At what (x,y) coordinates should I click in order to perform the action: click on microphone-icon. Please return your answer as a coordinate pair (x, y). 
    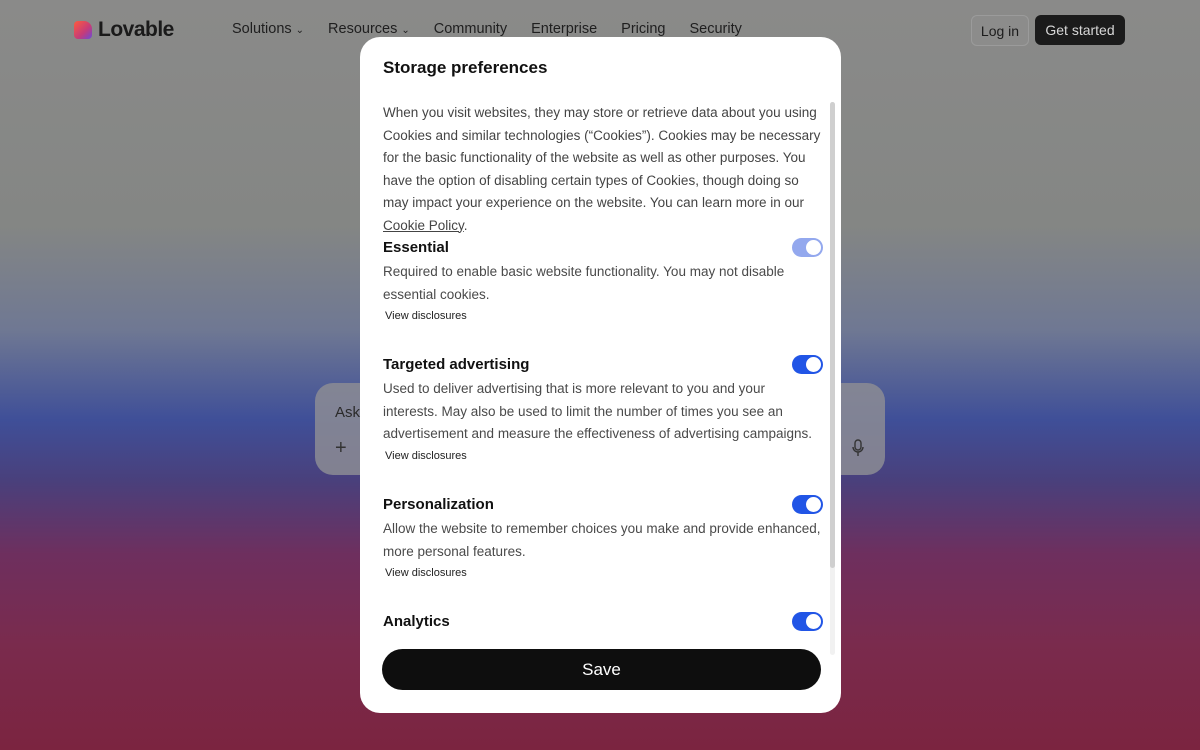
    Looking at the image, I should click on (858, 448).